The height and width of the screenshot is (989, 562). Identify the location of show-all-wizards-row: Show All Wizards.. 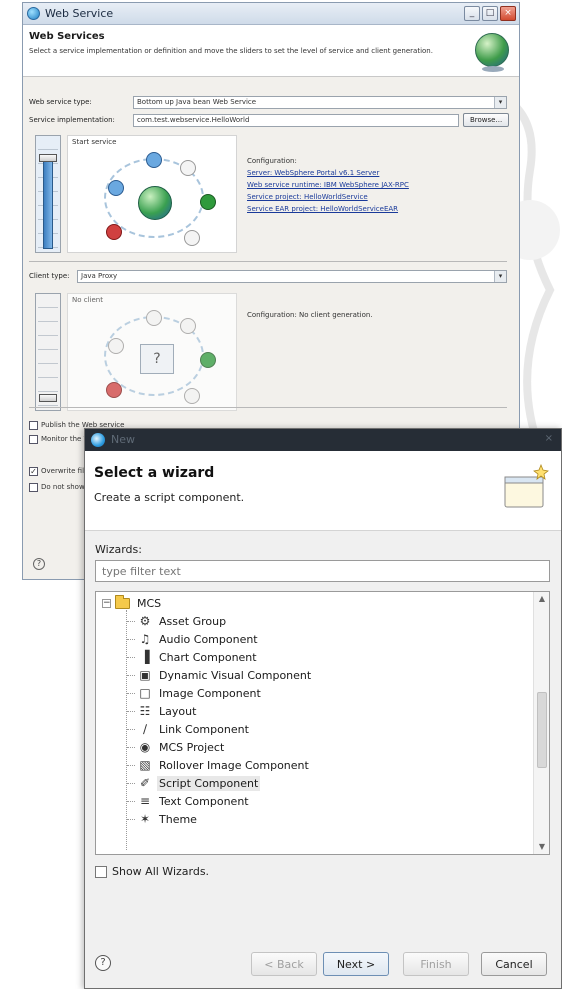
(152, 871).